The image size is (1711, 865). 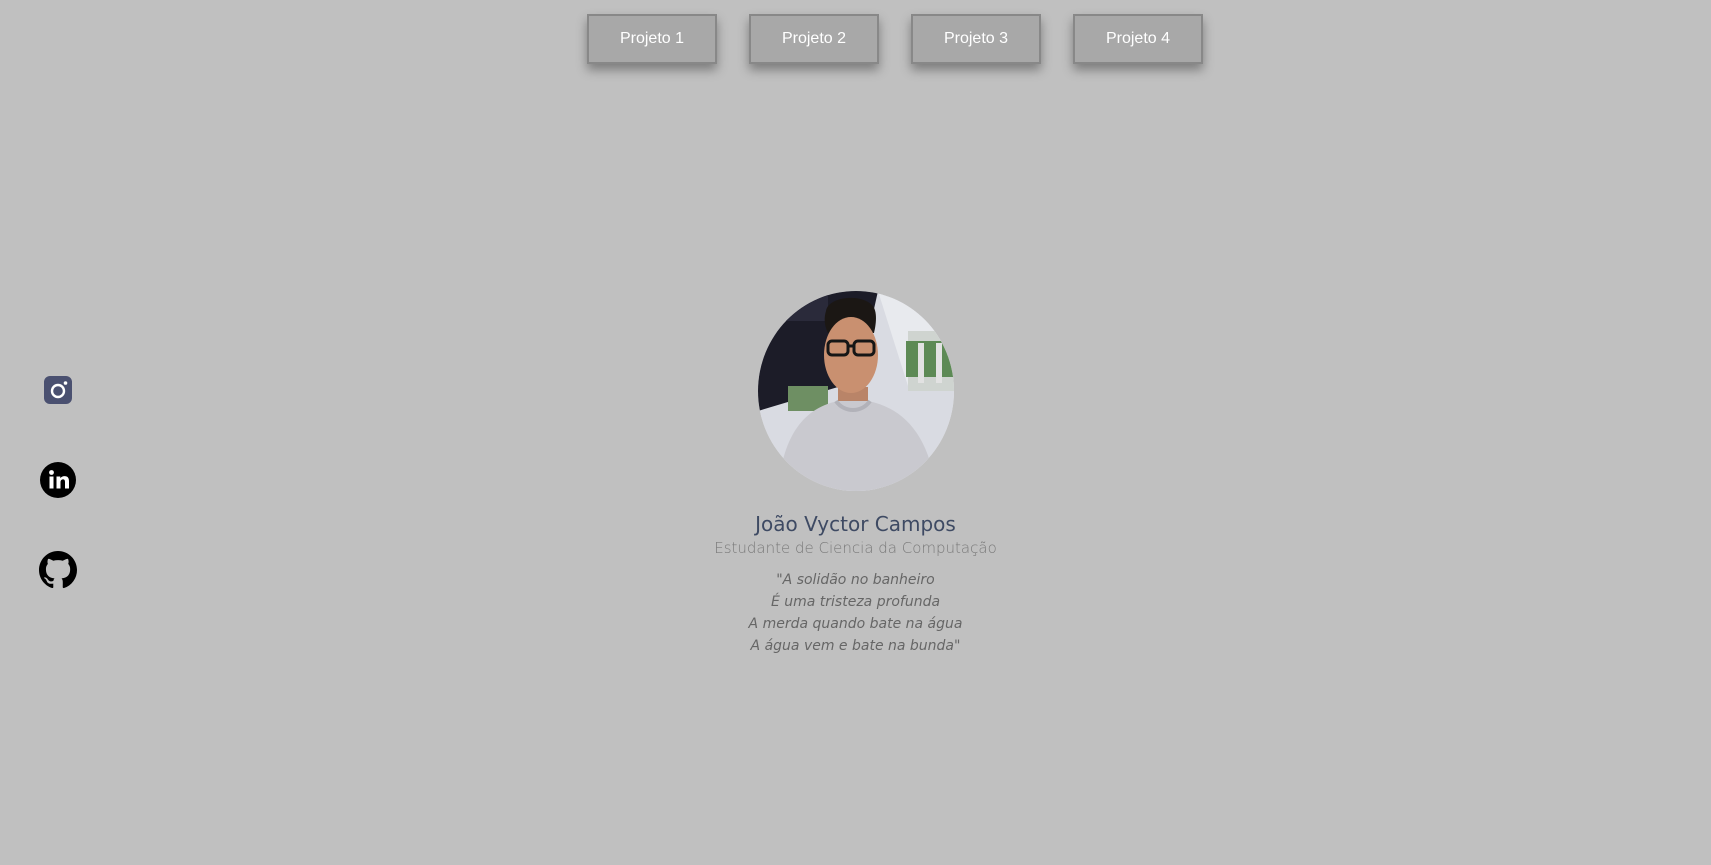 I want to click on profile-photo, so click(x=855, y=391).